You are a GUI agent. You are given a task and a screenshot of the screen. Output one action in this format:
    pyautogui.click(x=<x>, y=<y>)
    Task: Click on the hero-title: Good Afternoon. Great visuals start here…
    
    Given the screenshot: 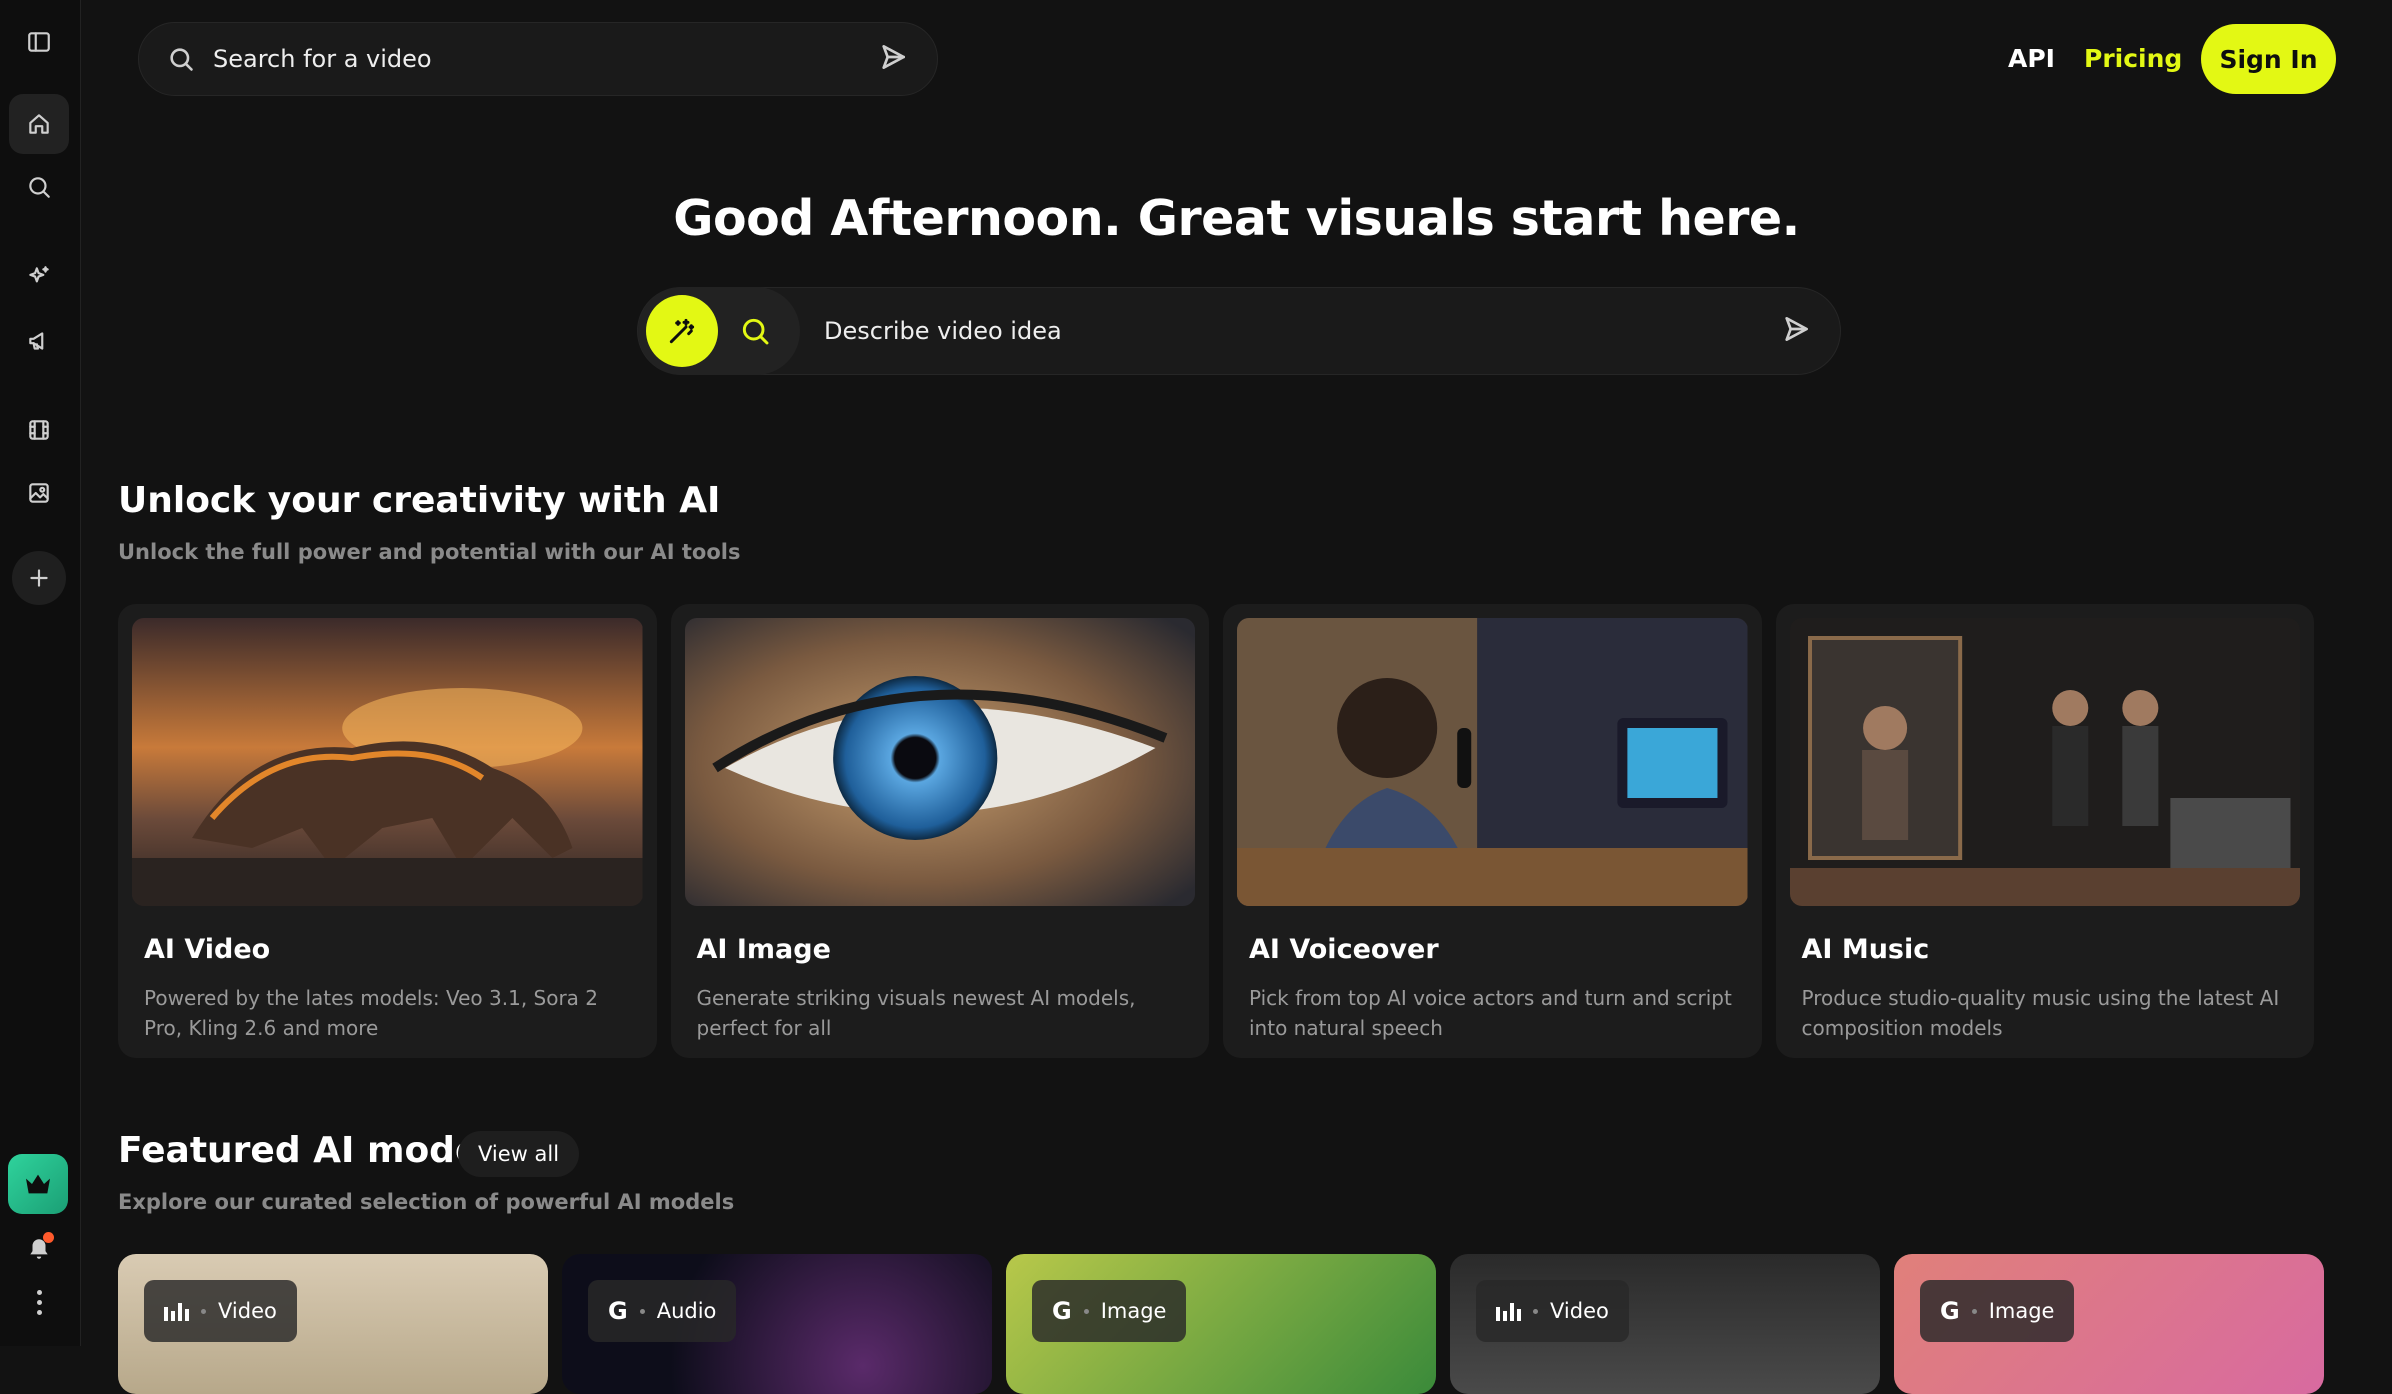 What is the action you would take?
    pyautogui.click(x=1236, y=218)
    